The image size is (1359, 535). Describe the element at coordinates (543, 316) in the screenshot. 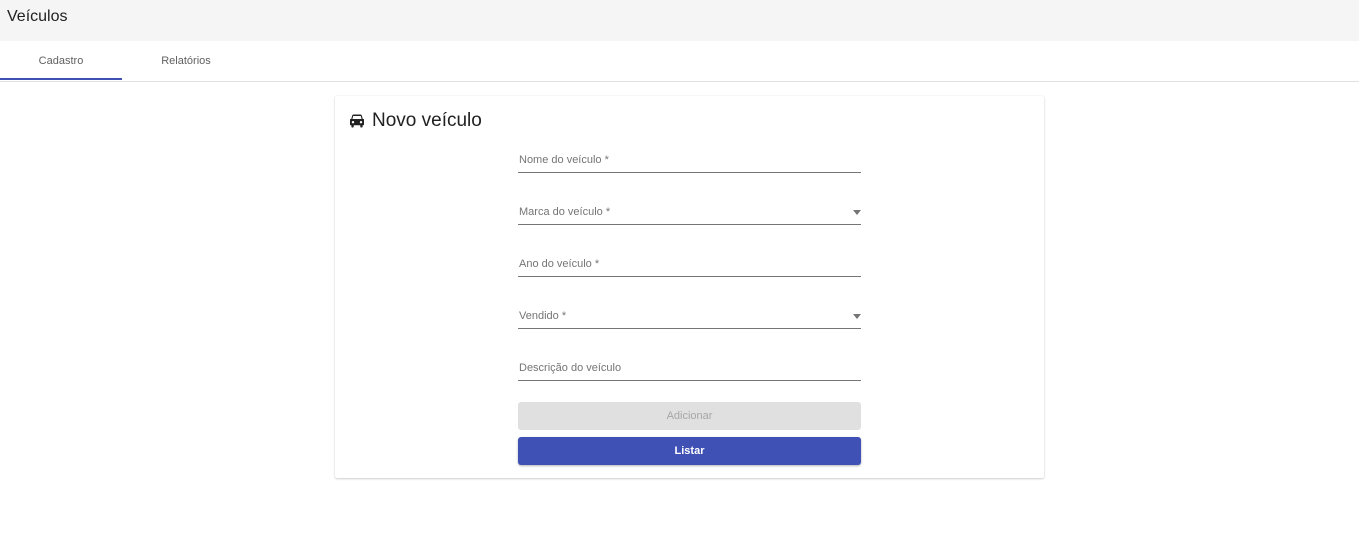

I see `sold-label: Vendido *` at that location.